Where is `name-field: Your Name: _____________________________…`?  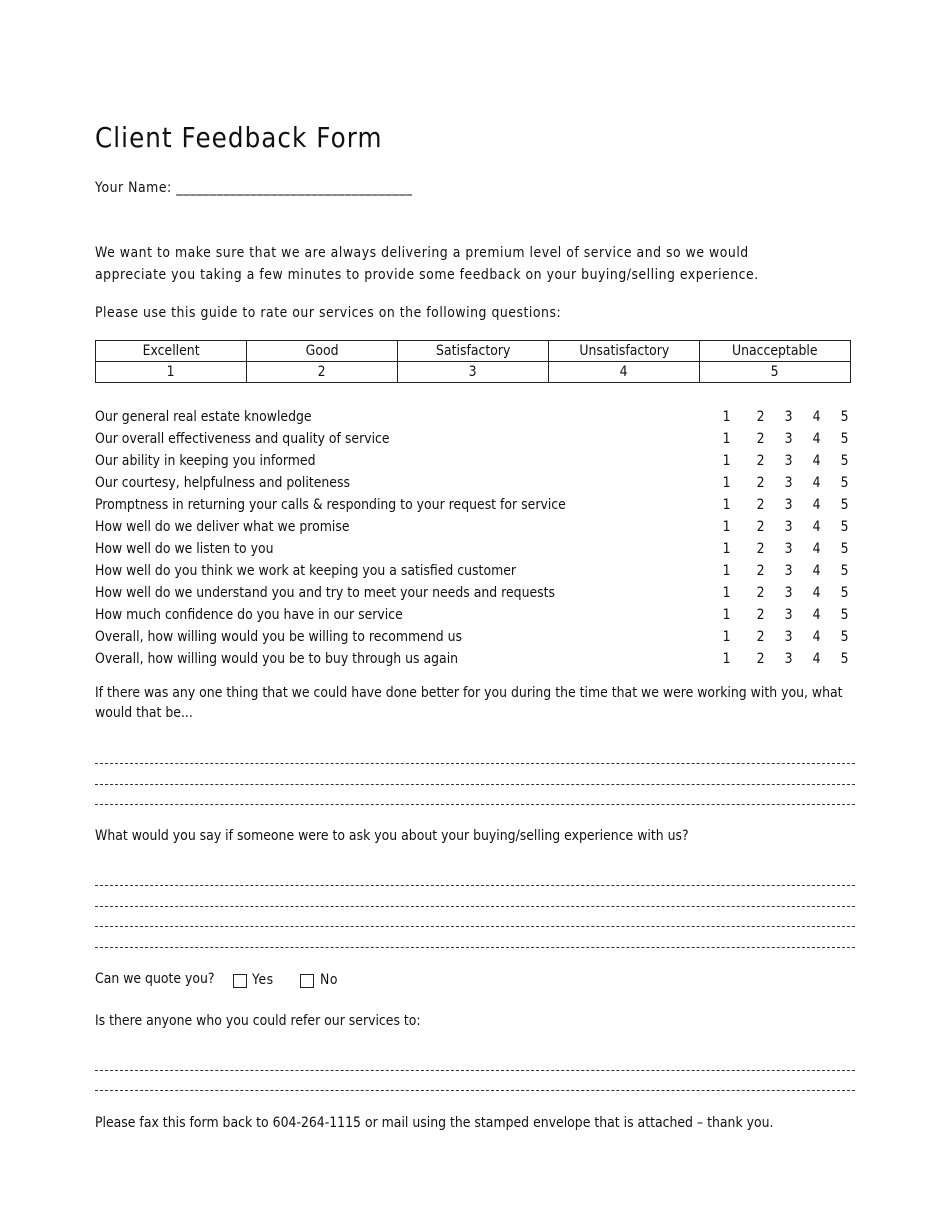
name-field: Your Name: _____________________________… is located at coordinates (254, 188).